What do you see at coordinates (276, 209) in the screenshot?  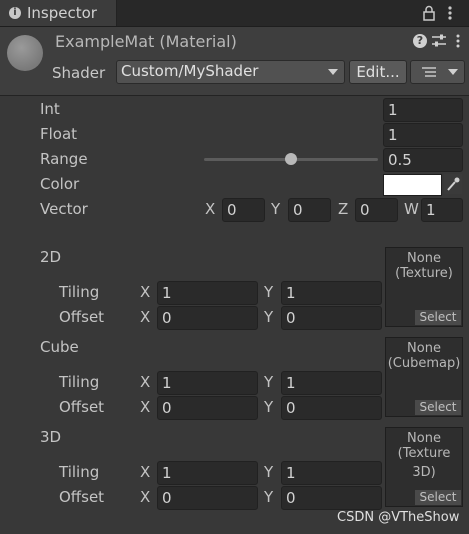 I see `vector-y-axis: Y` at bounding box center [276, 209].